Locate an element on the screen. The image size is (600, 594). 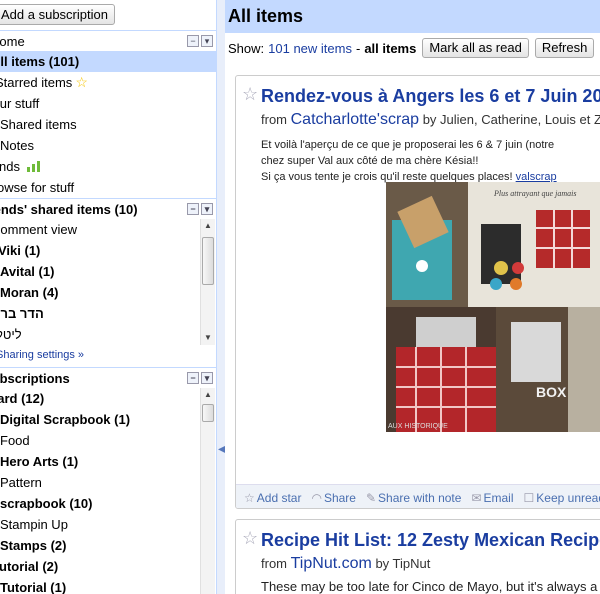
sidebar-collapse-bar is located at coordinates (221, 297).